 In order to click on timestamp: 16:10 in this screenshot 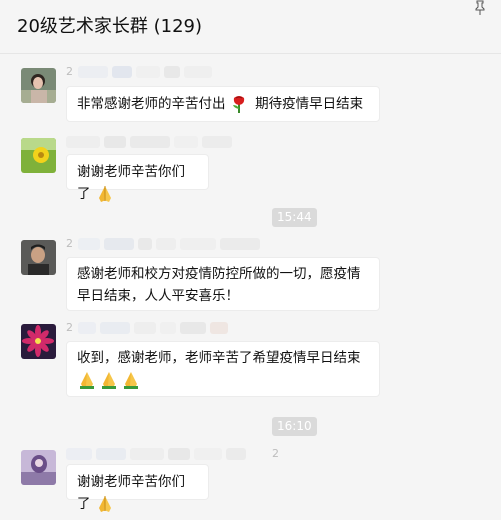, I will do `click(294, 426)`.